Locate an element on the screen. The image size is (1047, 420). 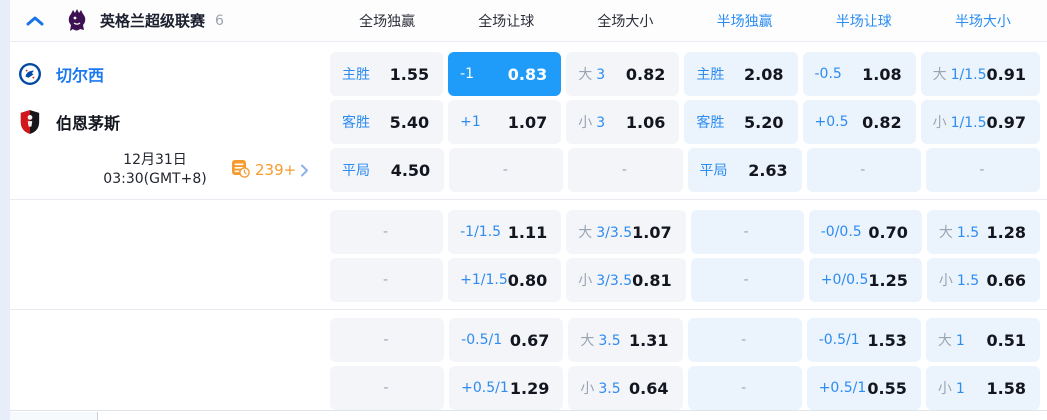
odds-cell: 小 3 1.06 is located at coordinates (623, 122).